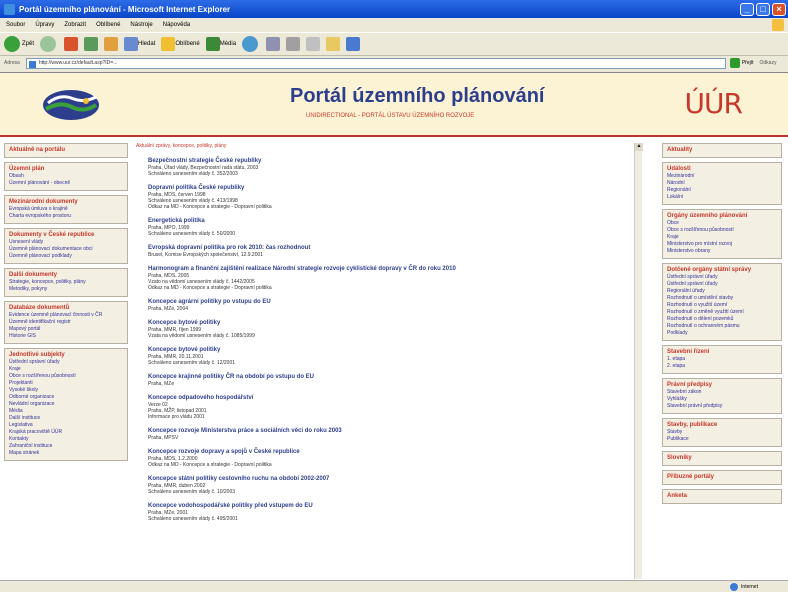 Image resolution: width=788 pixels, height=592 pixels. I want to click on menu-favorites: Oblíbené, so click(108, 25).